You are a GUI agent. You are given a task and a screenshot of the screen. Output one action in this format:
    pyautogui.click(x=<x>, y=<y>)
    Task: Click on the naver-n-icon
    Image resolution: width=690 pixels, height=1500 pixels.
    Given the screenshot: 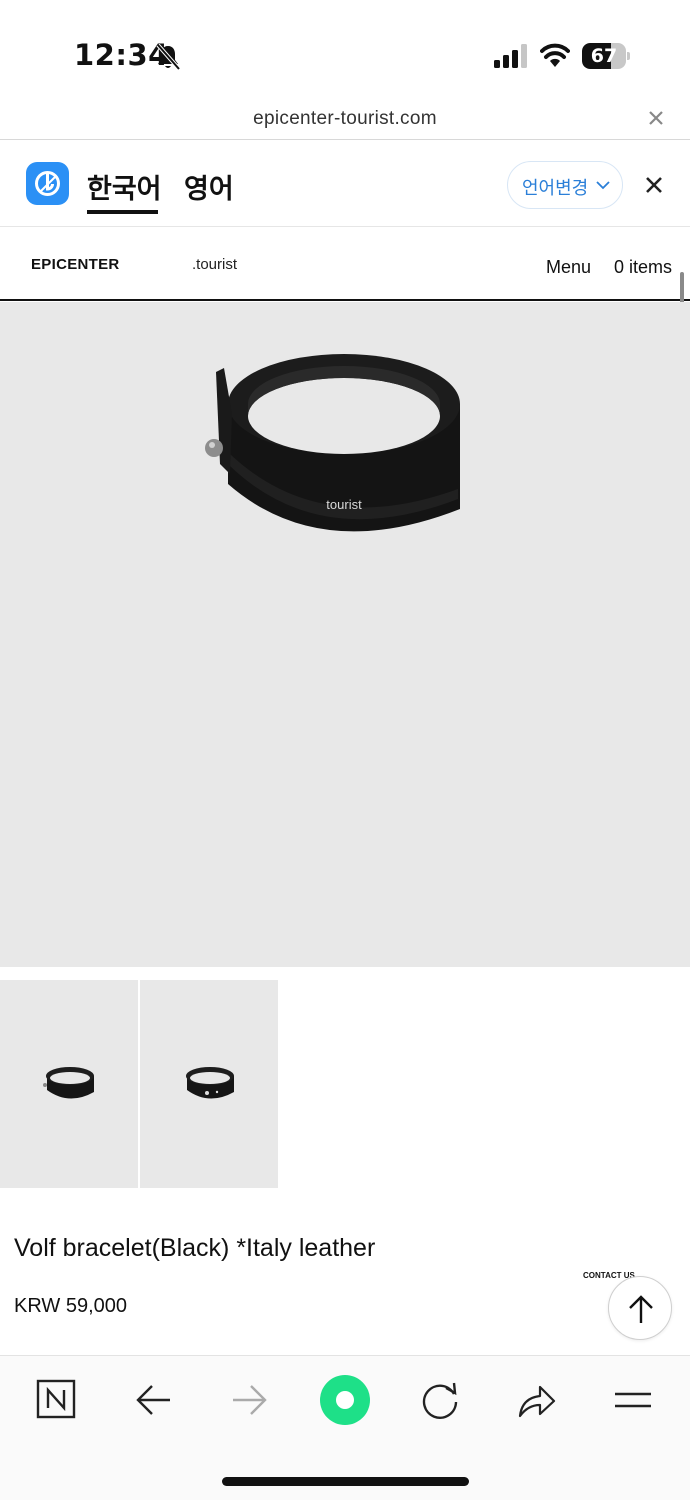 What is the action you would take?
    pyautogui.click(x=56, y=1399)
    